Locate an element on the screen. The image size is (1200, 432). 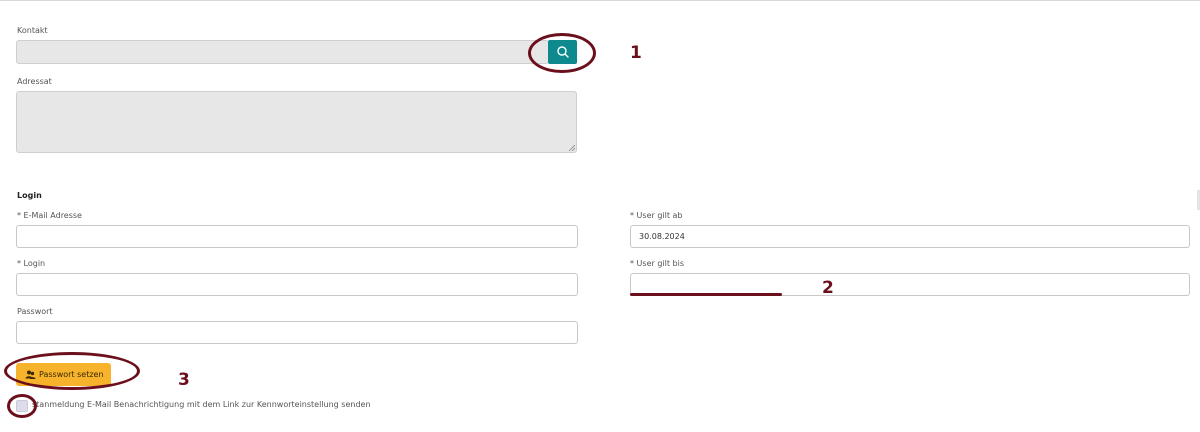
resize-grip-icon is located at coordinates (571, 147).